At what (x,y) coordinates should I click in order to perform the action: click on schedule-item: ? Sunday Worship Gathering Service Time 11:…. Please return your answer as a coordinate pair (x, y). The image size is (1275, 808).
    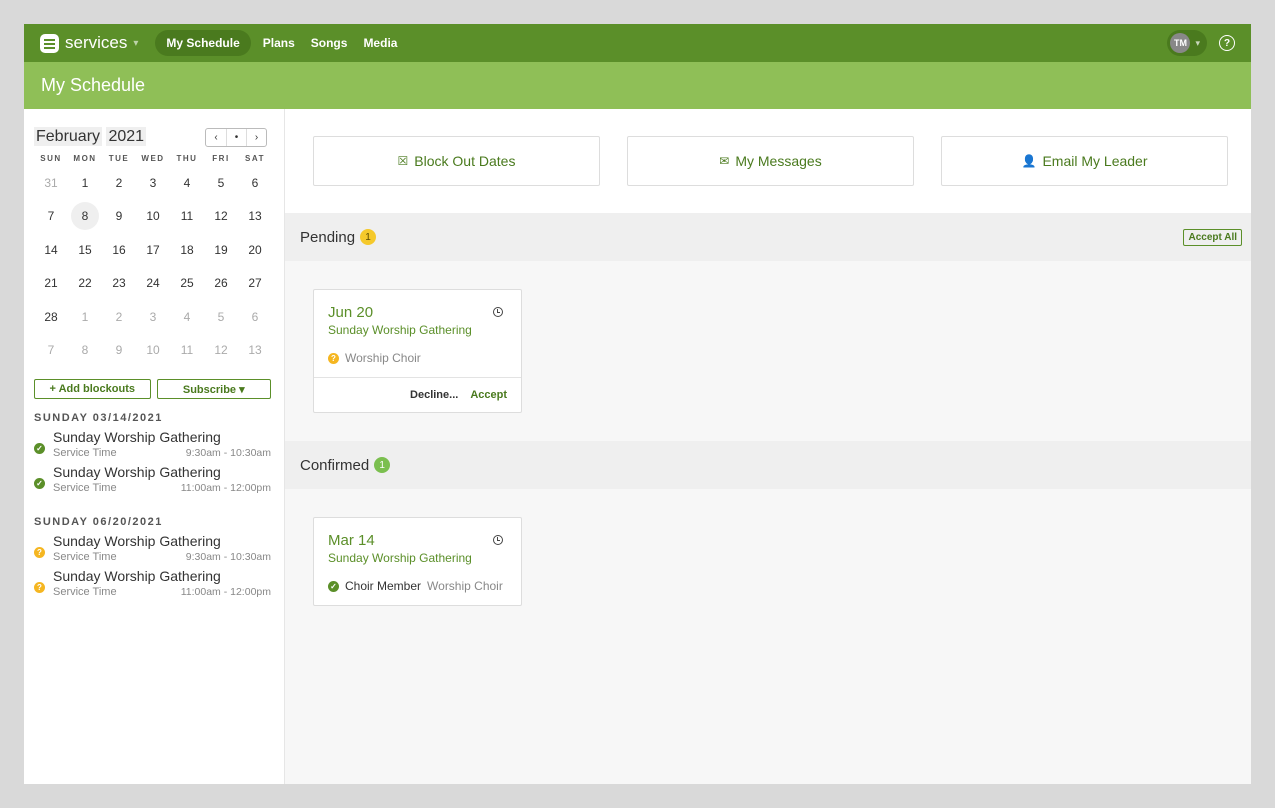
    Looking at the image, I should click on (152, 583).